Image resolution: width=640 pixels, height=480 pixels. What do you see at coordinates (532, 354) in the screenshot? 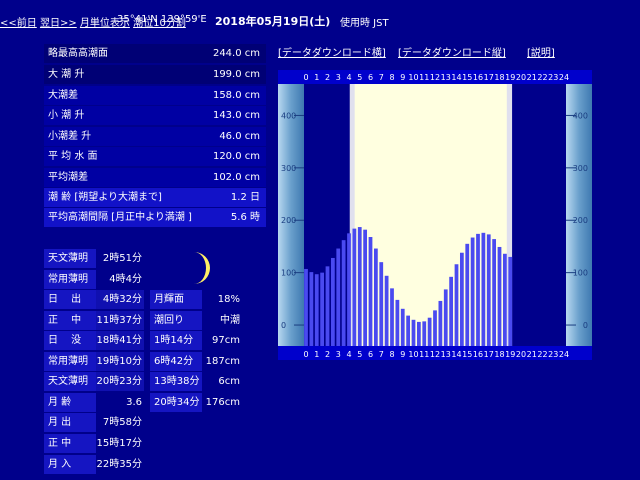
I see `x-tick-label: 21` at bounding box center [532, 354].